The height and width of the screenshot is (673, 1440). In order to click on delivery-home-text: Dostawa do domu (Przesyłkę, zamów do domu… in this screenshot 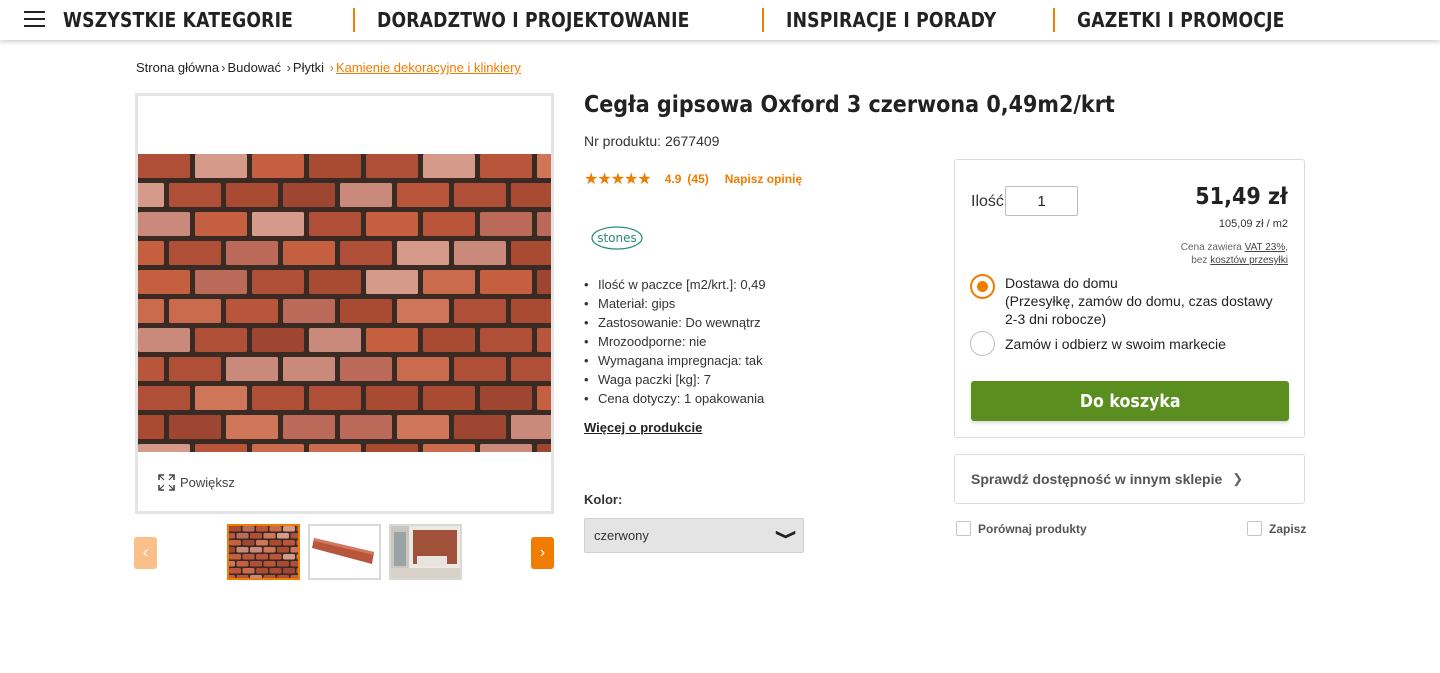, I will do `click(1145, 301)`.